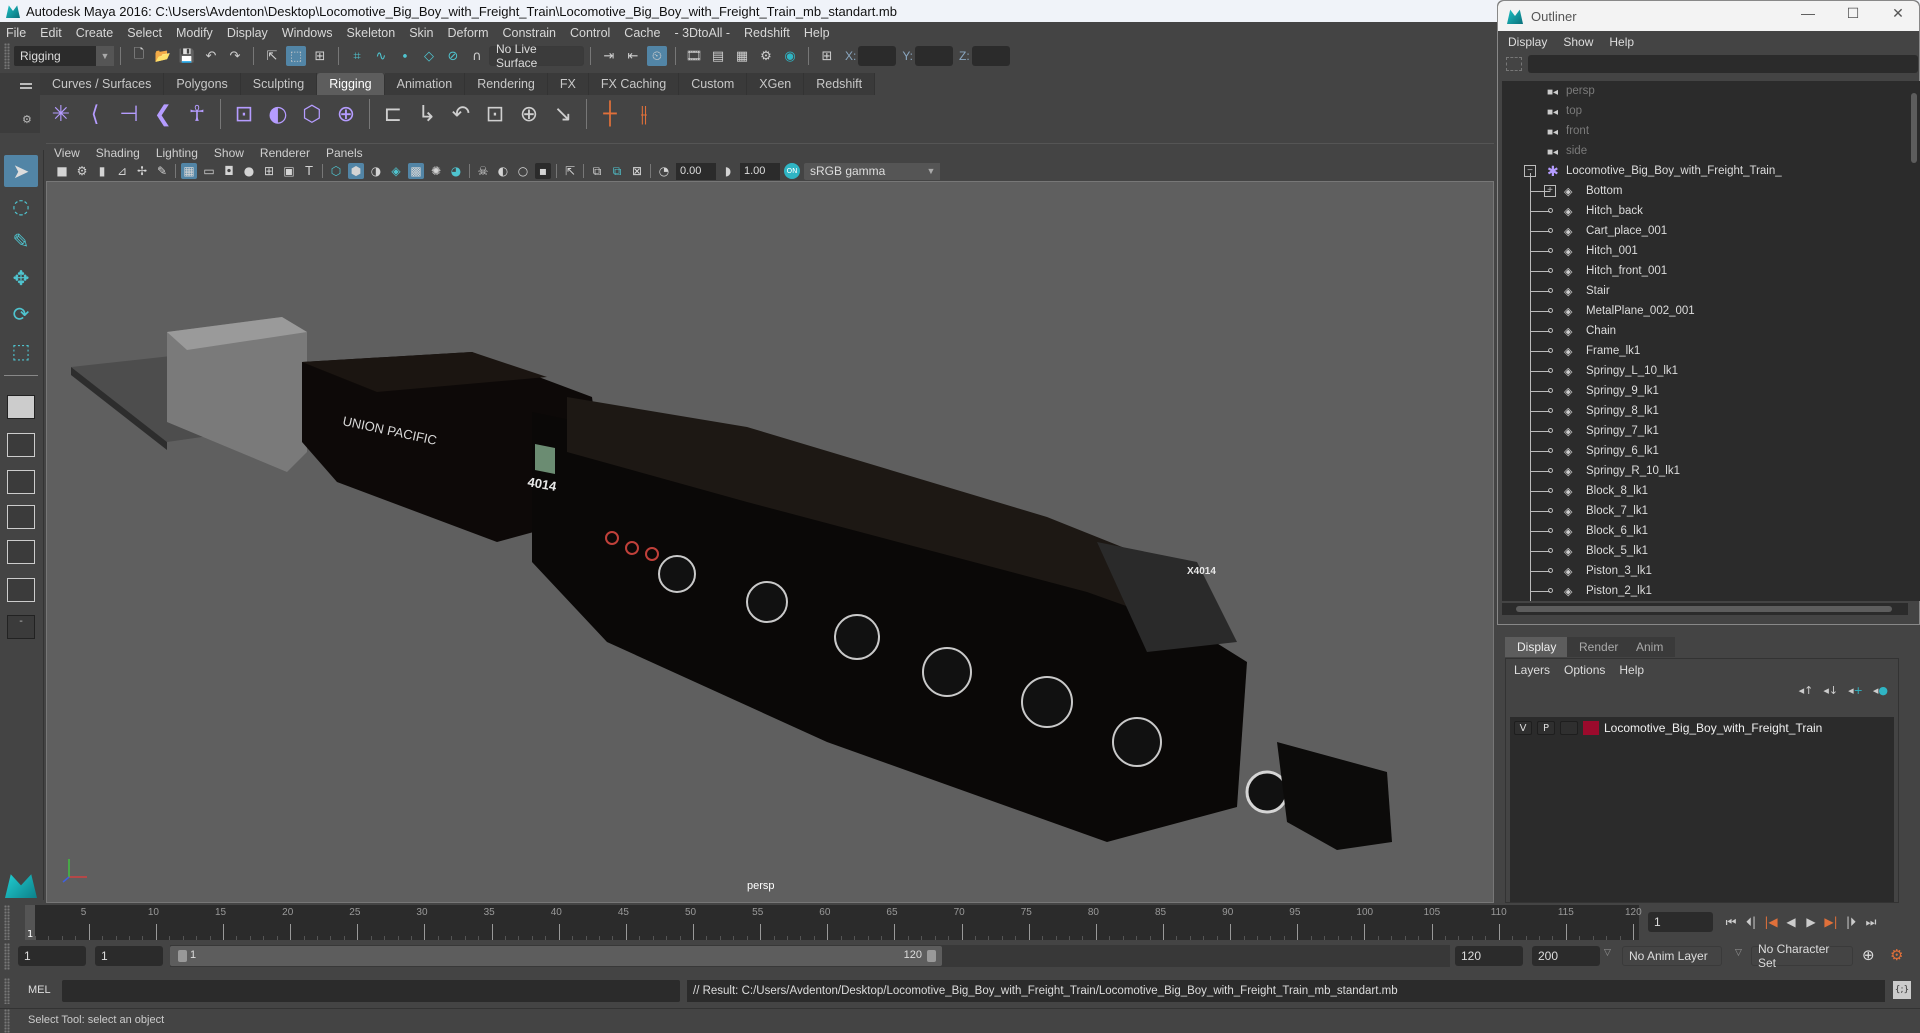  Describe the element at coordinates (461, 114) in the screenshot. I see `orient-constraint-icon: ↶` at that location.